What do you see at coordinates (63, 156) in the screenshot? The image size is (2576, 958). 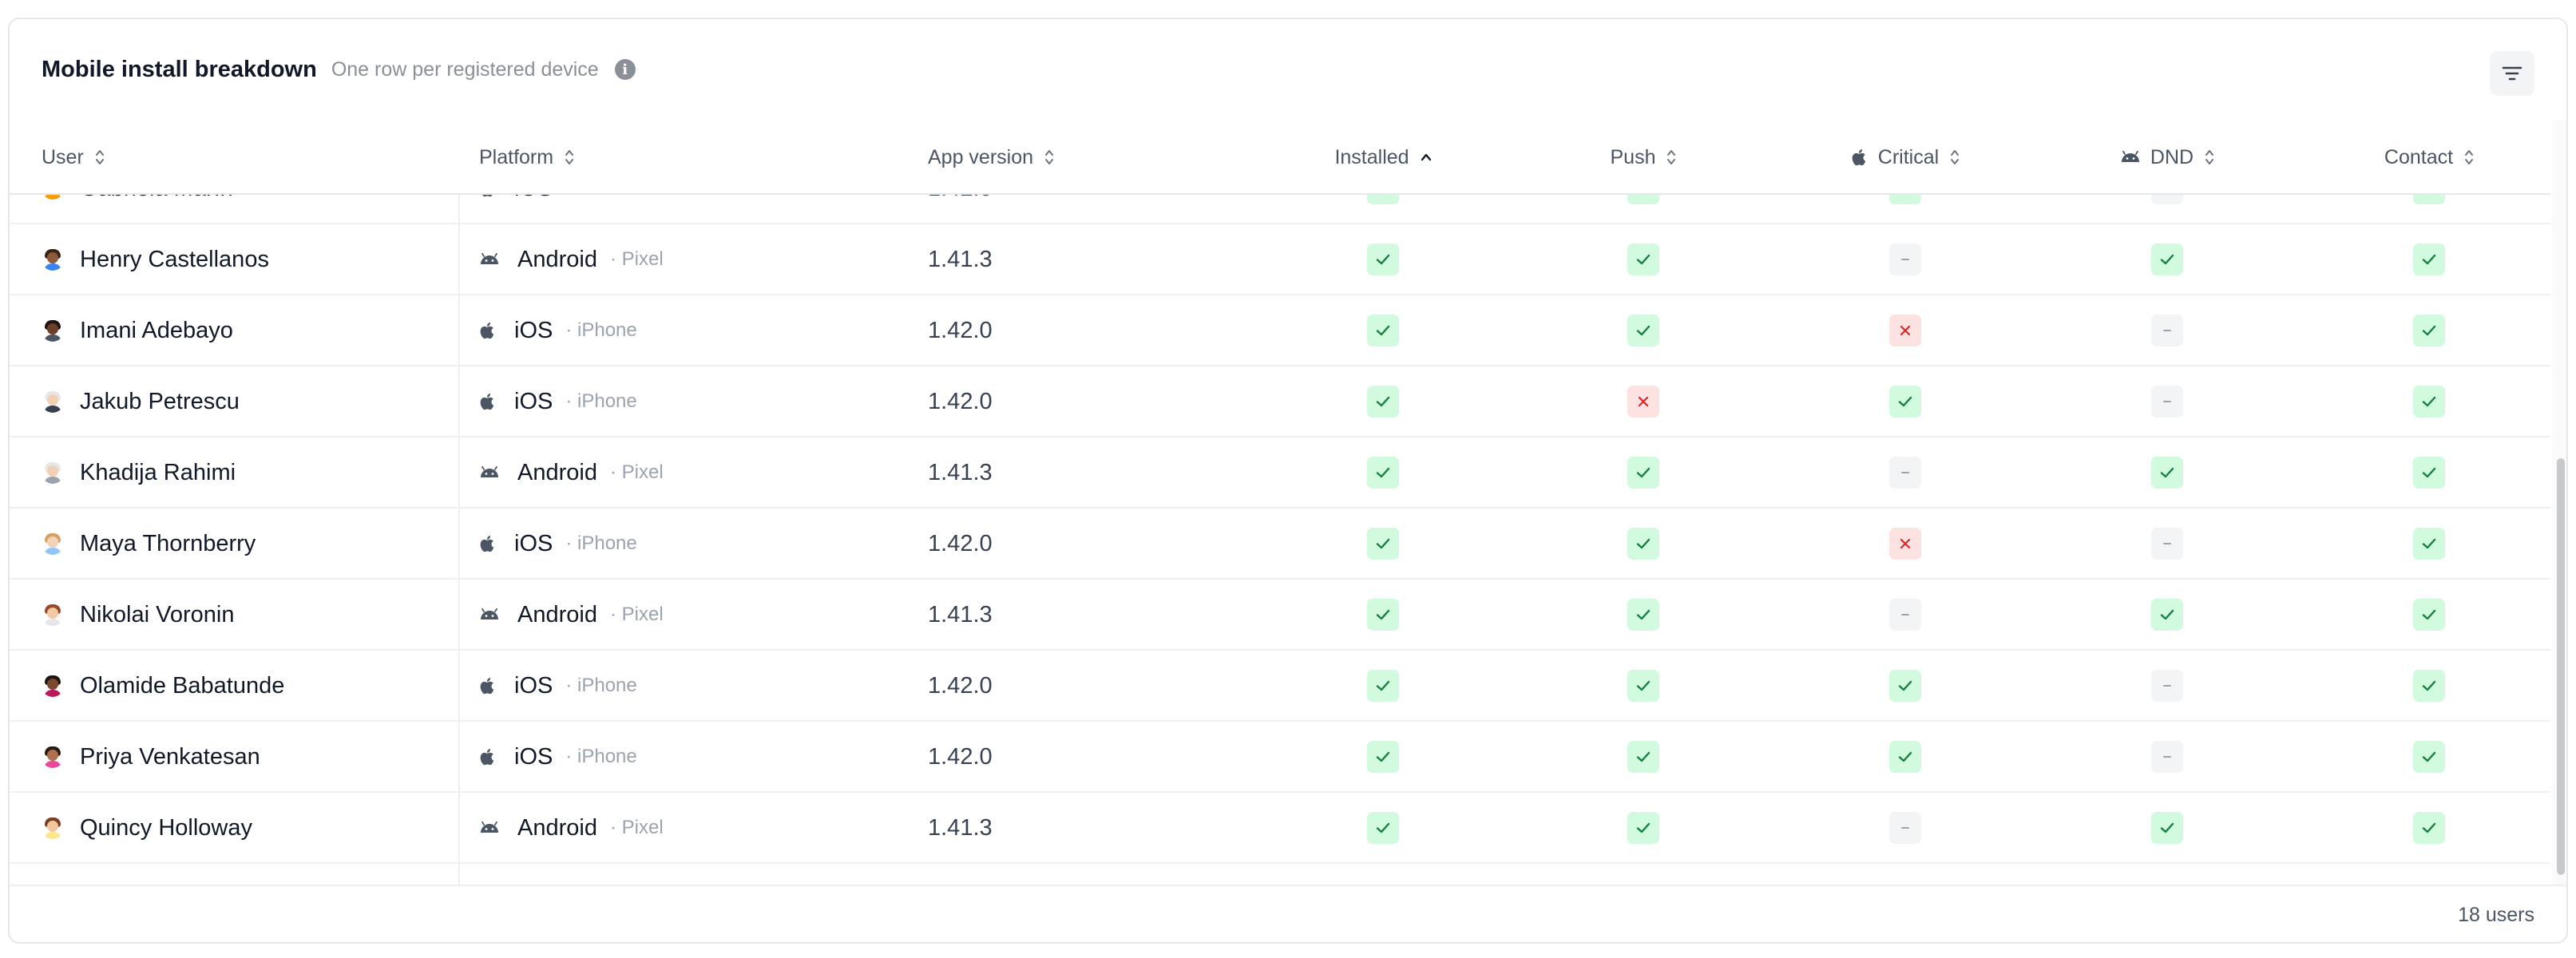 I see `column-label: User` at bounding box center [63, 156].